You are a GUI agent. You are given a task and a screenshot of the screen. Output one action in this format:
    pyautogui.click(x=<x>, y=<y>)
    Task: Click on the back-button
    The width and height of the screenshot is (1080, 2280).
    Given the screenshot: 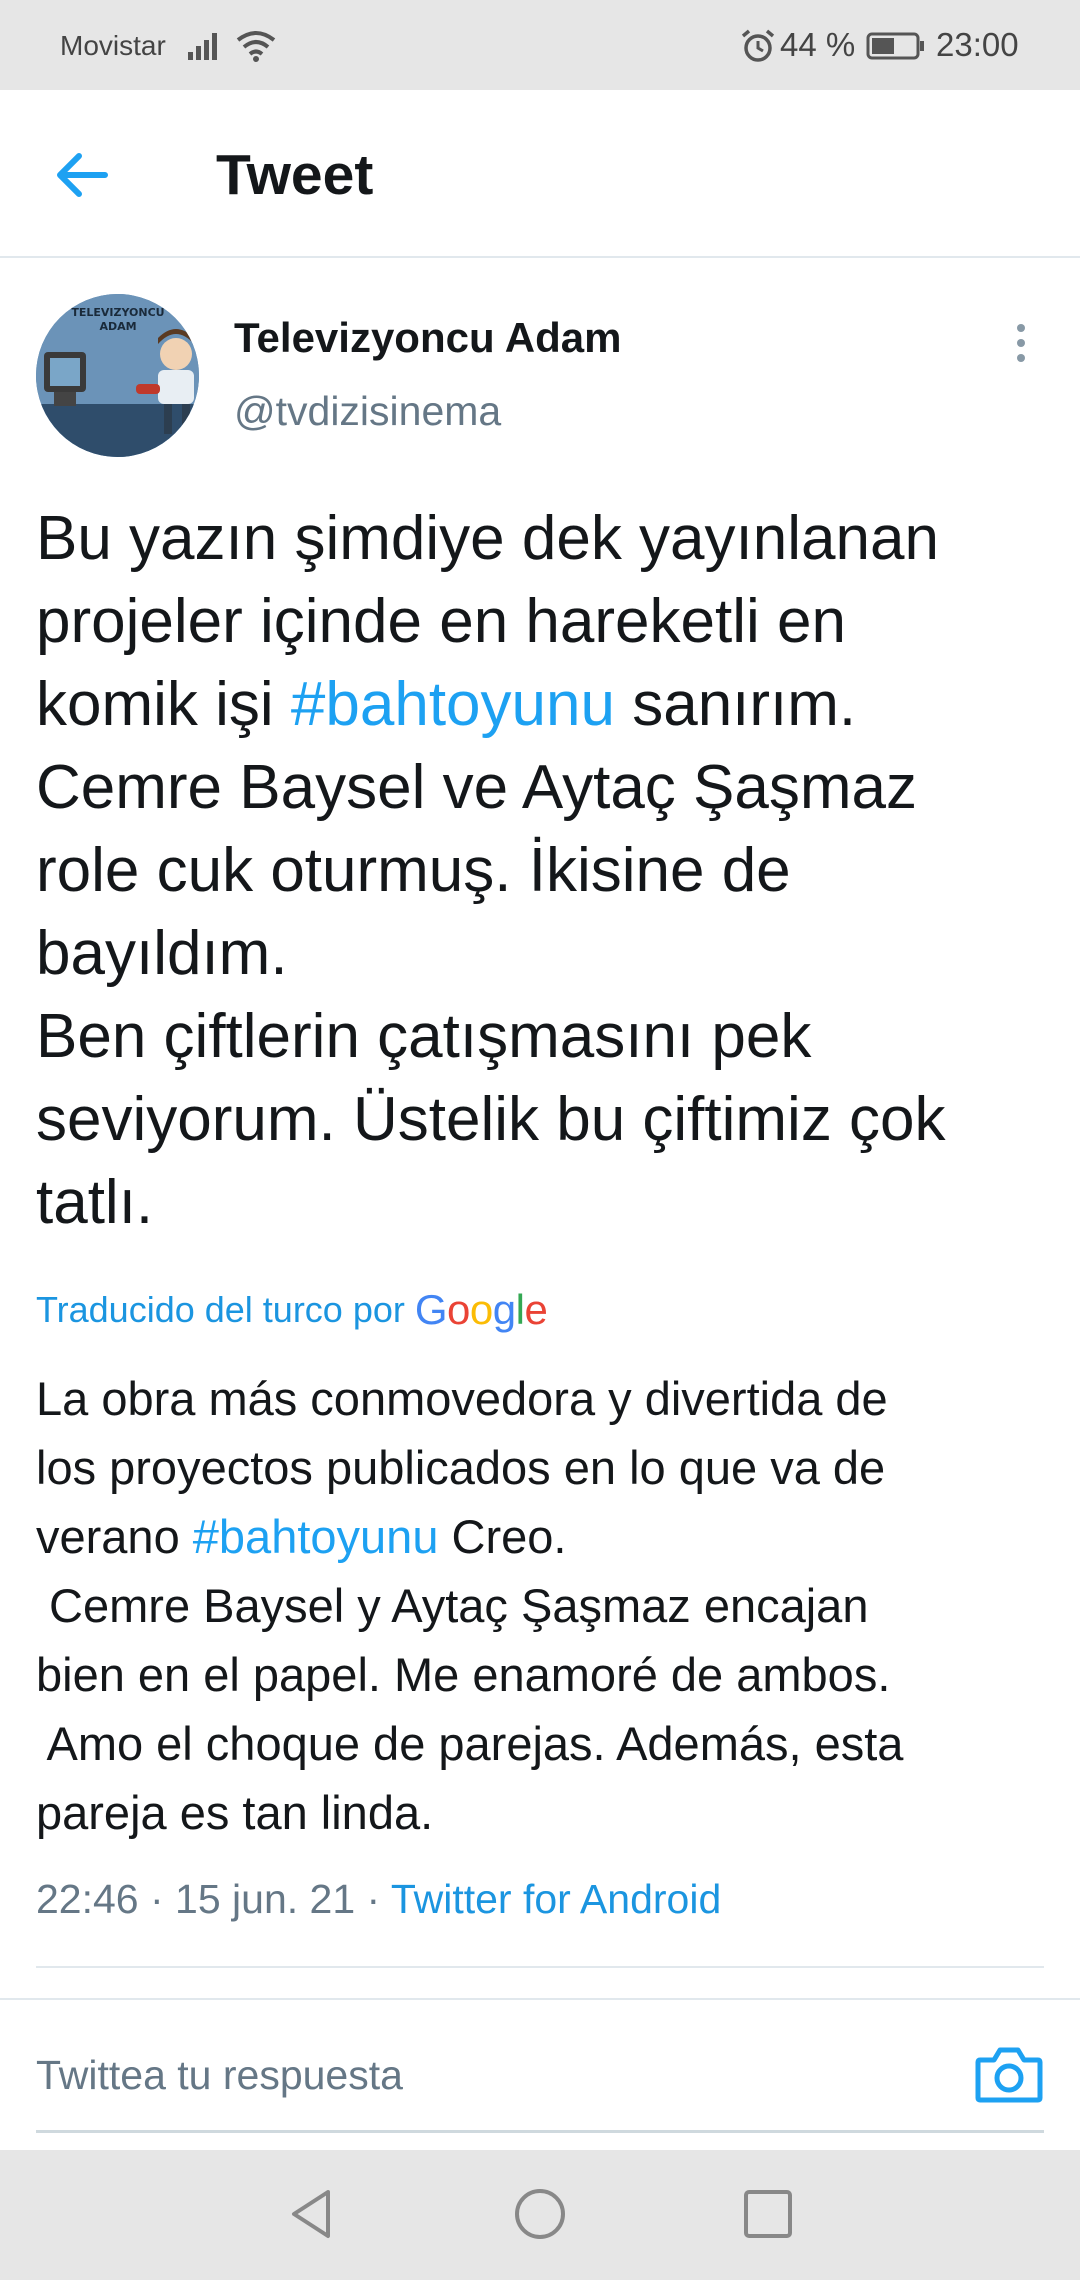 What is the action you would take?
    pyautogui.click(x=83, y=175)
    